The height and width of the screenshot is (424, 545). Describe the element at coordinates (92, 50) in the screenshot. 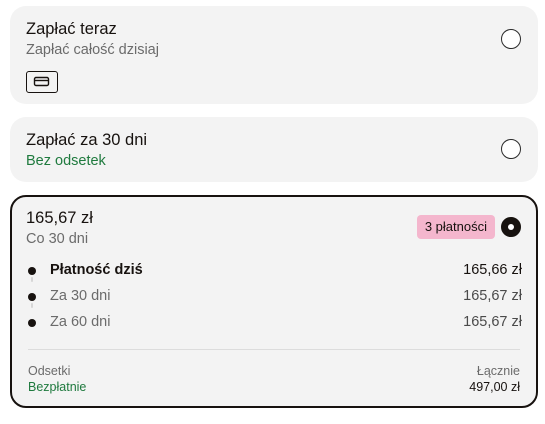

I see `pay-now-subtitle: Zapłać całość dzisiaj` at that location.